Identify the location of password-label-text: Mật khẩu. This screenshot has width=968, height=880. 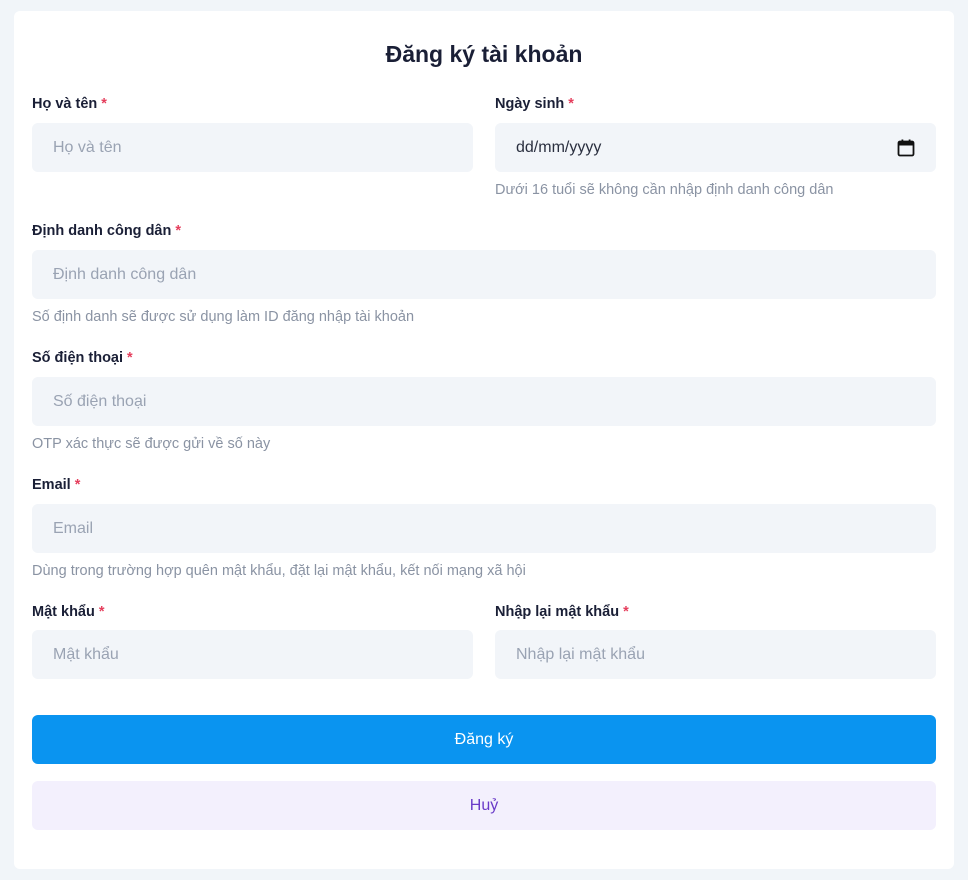
(63, 612).